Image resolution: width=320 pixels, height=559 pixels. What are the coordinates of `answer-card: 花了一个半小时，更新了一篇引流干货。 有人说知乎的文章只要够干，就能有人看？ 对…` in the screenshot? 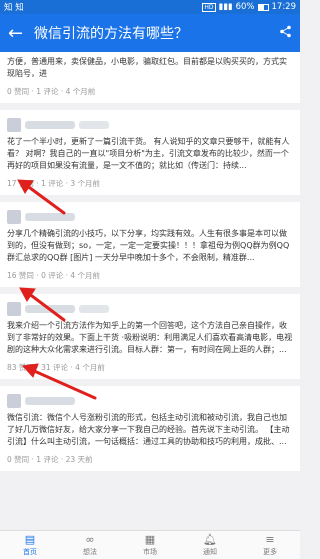 It's located at (150, 152).